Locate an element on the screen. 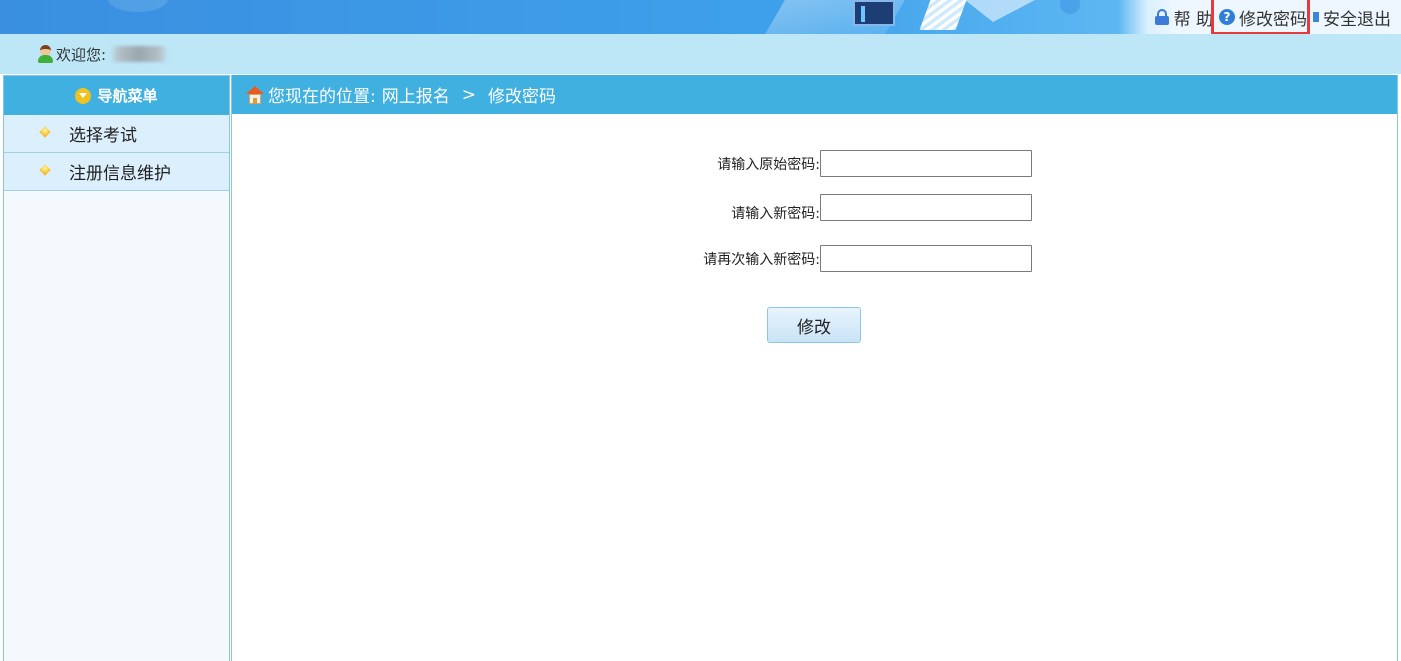 Image resolution: width=1401 pixels, height=661 pixels. exit-icon is located at coordinates (1316, 17).